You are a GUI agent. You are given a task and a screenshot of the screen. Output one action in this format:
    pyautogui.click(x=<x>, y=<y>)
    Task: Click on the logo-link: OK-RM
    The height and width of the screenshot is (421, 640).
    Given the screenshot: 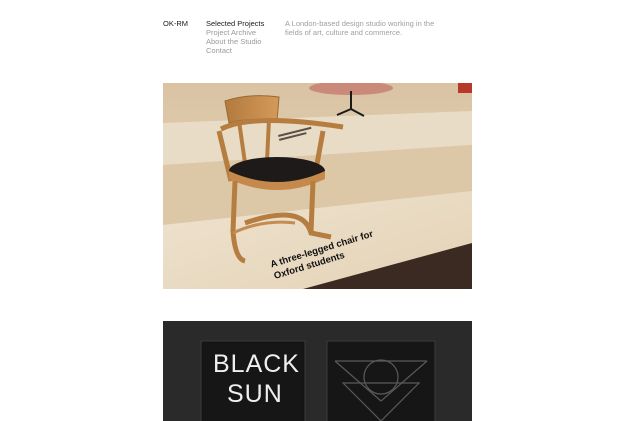 What is the action you would take?
    pyautogui.click(x=175, y=23)
    